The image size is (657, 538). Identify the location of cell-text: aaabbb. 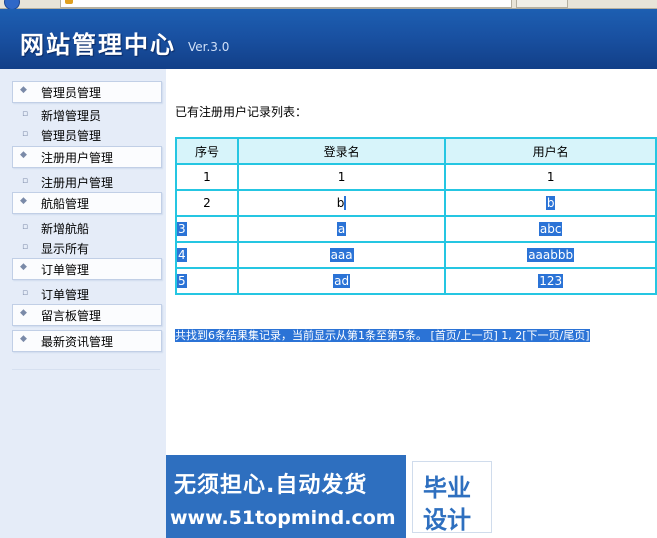
(551, 255).